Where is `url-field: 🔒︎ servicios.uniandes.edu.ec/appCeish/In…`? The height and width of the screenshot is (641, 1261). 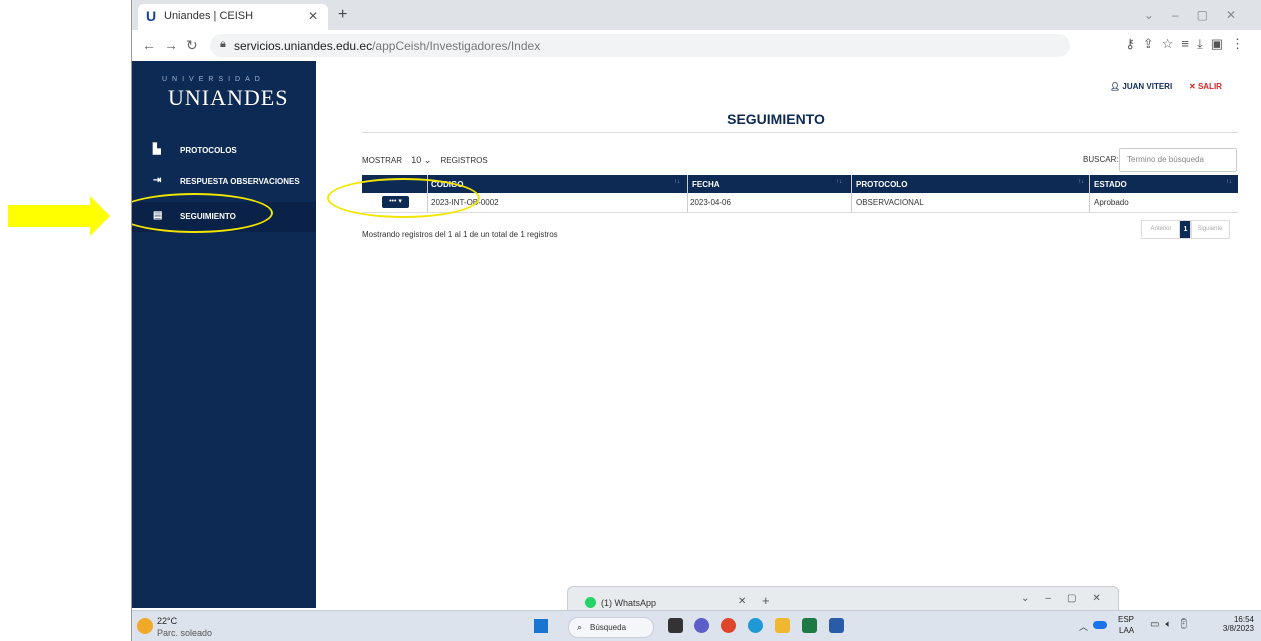
url-field: 🔒︎ servicios.uniandes.edu.ec/appCeish/In… is located at coordinates (640, 45).